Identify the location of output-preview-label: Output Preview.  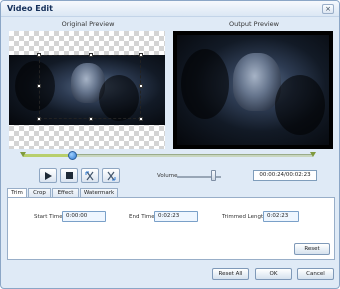
(254, 24).